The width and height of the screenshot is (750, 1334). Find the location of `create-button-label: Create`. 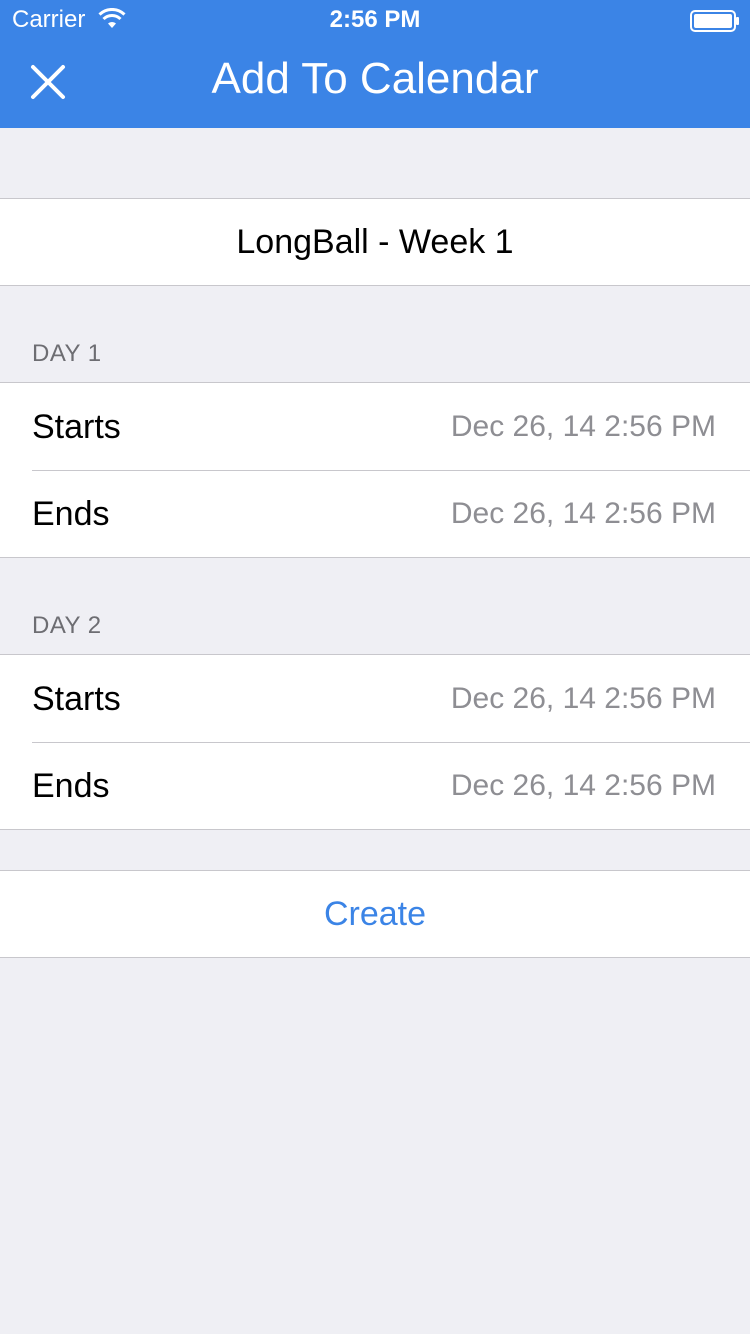

create-button-label: Create is located at coordinates (375, 913).